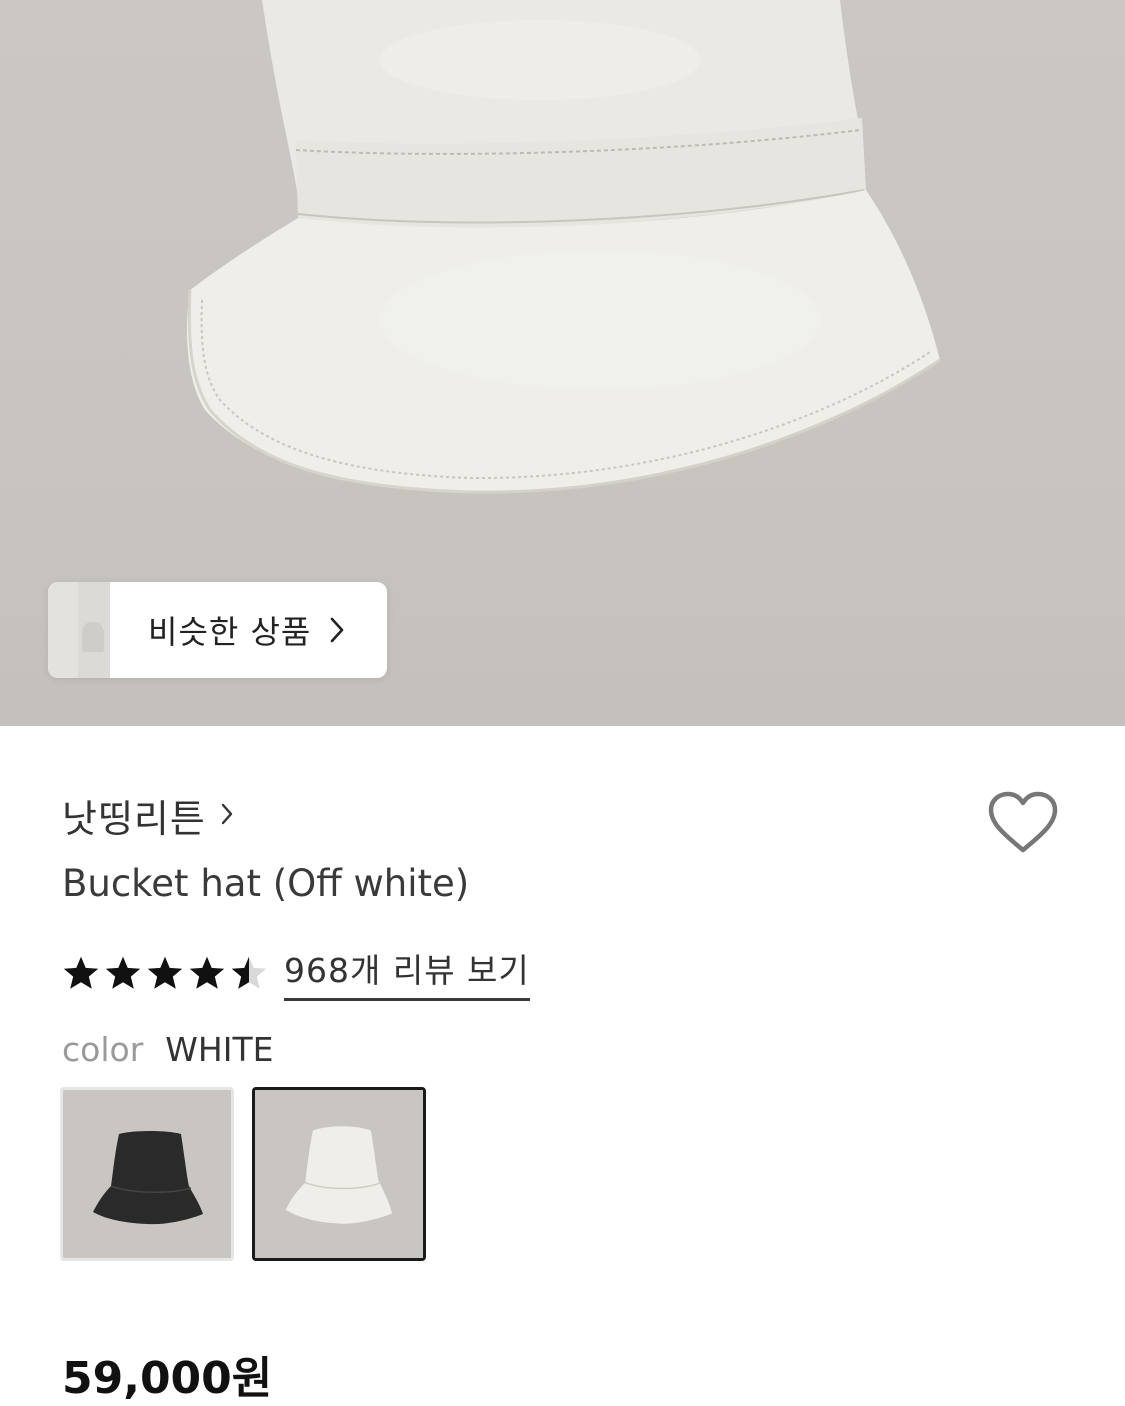  I want to click on similar-products-button: 비슷한 상품, so click(217, 630).